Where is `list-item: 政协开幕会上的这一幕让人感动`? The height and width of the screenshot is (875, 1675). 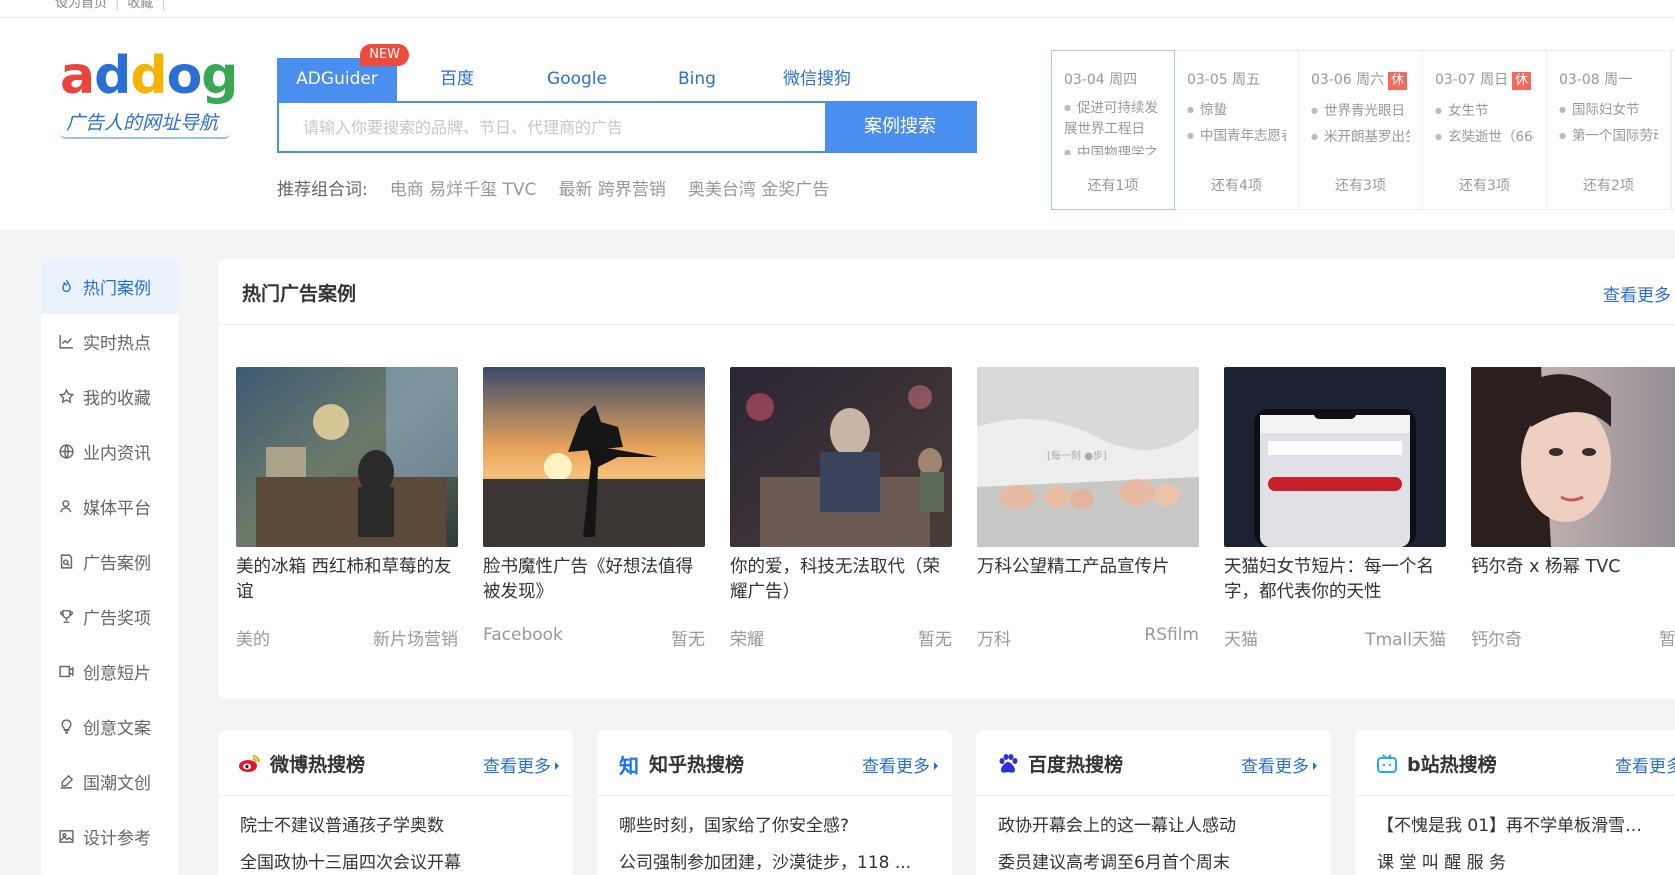
list-item: 政协开幕会上的这一幕让人感动 is located at coordinates (1153, 826).